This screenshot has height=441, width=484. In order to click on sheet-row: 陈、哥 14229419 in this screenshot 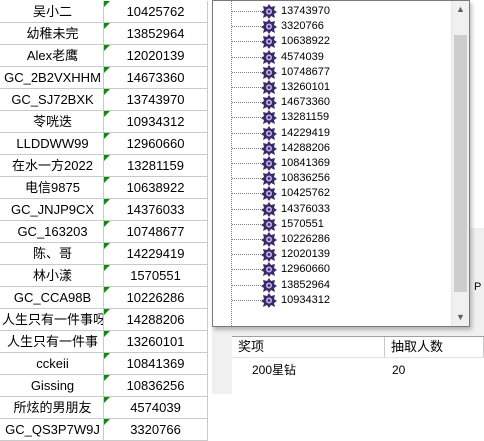, I will do `click(104, 254)`.